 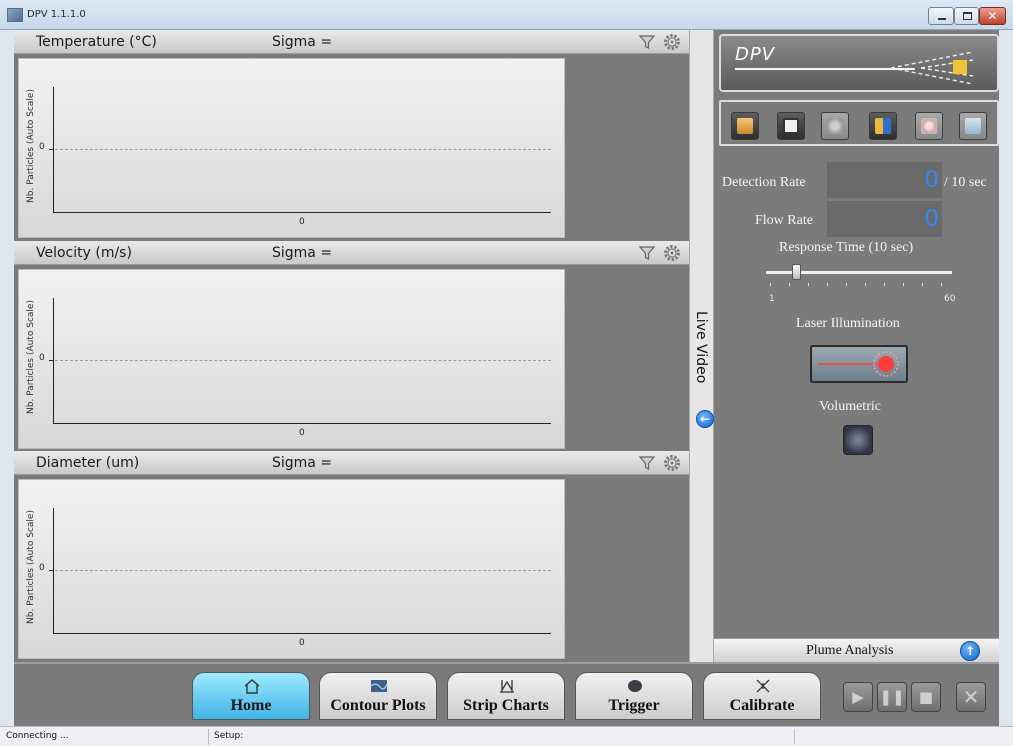 I want to click on x-tick-label: 0, so click(x=302, y=643).